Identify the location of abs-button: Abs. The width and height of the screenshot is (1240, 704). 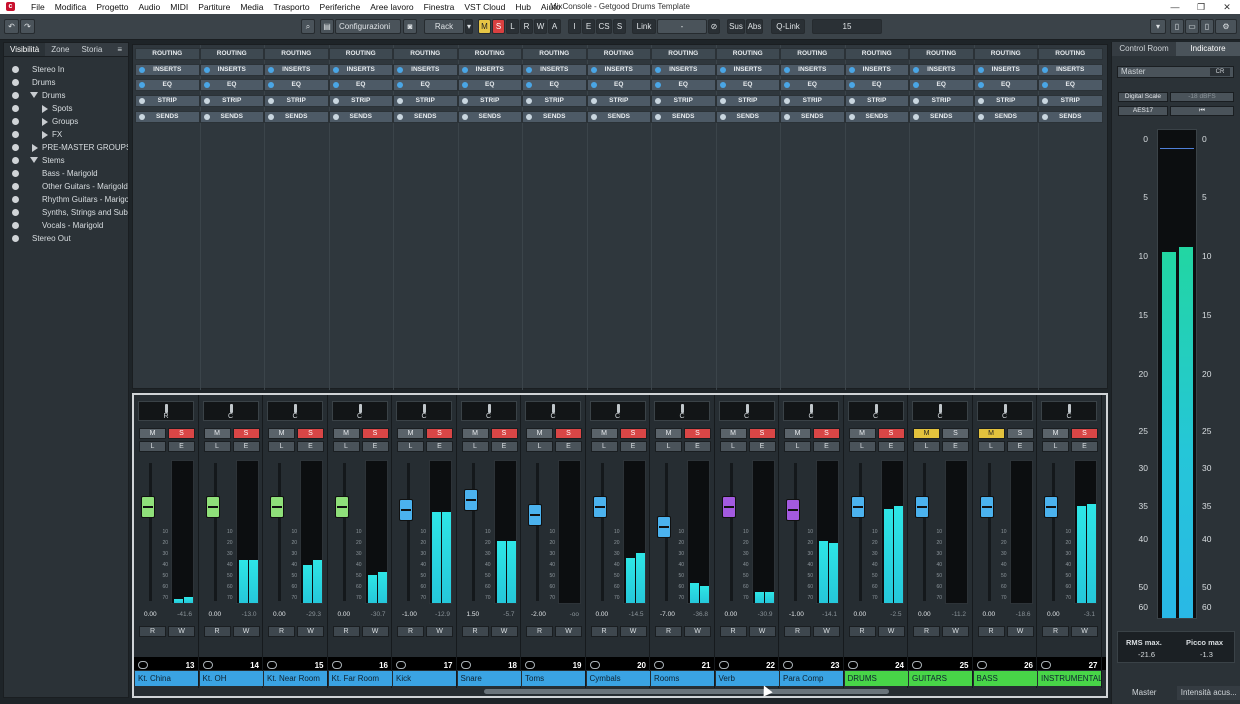
(754, 26).